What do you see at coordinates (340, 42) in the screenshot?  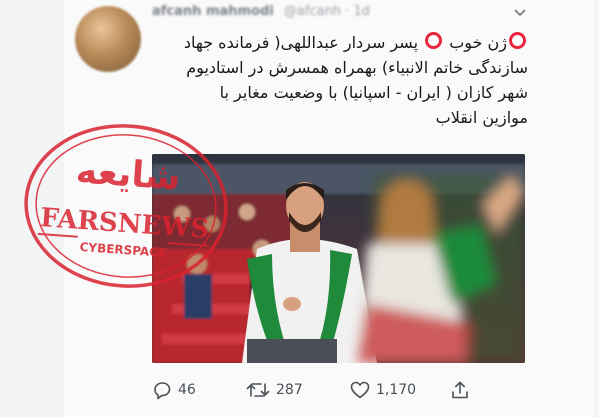 I see `tweet-line-1: ژن خوب پسر سردار عبداللهی( فرمانده جهاد` at bounding box center [340, 42].